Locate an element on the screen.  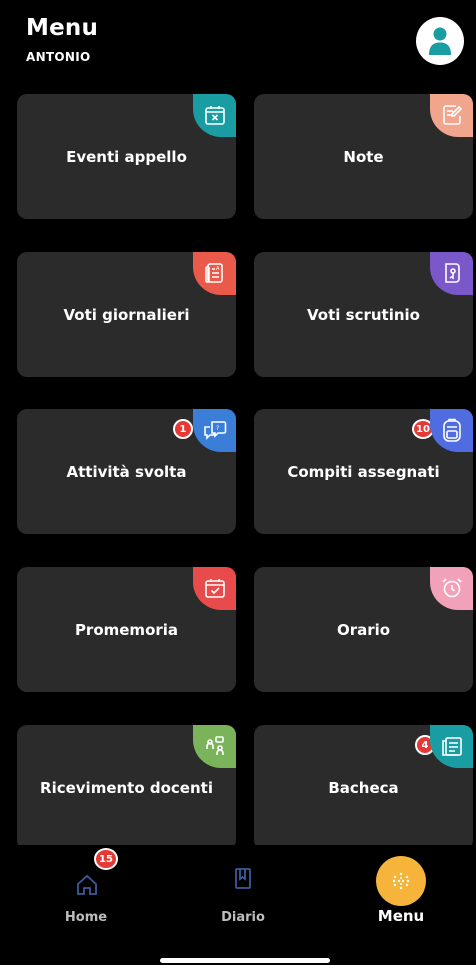
menu-button-circle is located at coordinates (401, 881).